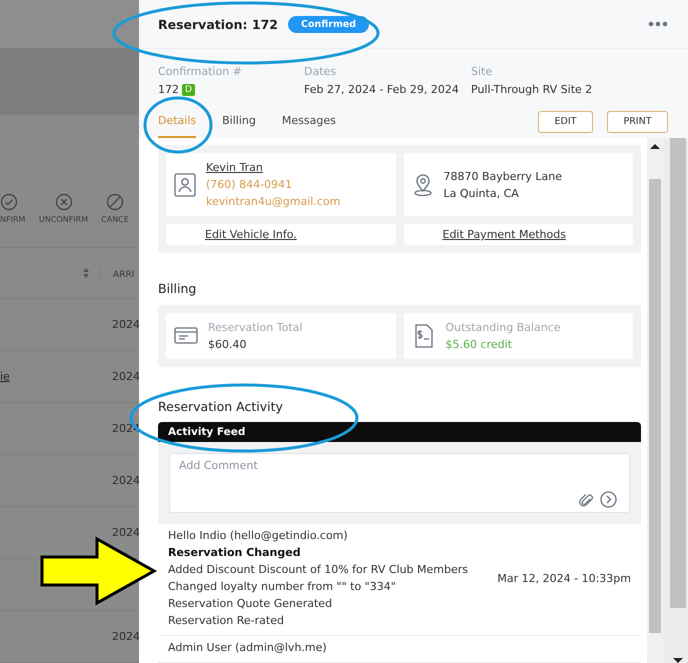  I want to click on section-title: Billing, so click(178, 288).